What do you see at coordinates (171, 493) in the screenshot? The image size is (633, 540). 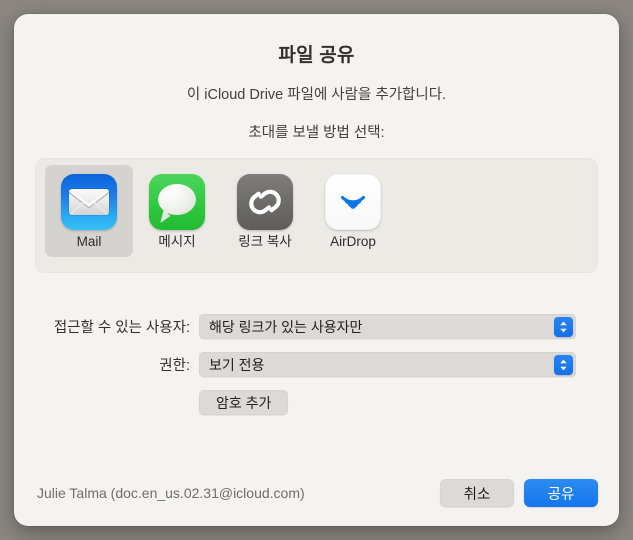 I see `account-label: Julie Talma (doc.en_us.02.31@icloud.com)` at bounding box center [171, 493].